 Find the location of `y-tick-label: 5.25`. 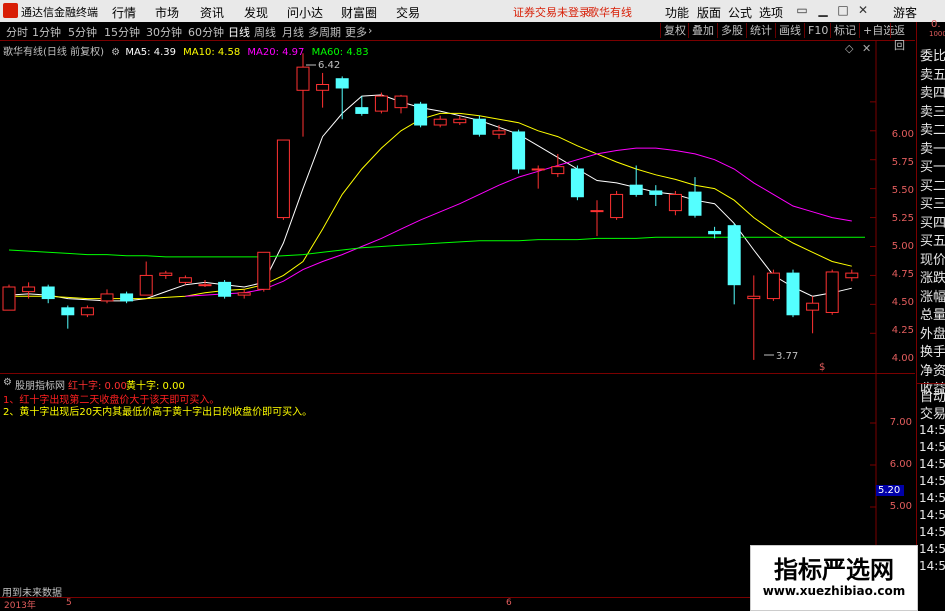

y-tick-label: 5.25 is located at coordinates (902, 218).